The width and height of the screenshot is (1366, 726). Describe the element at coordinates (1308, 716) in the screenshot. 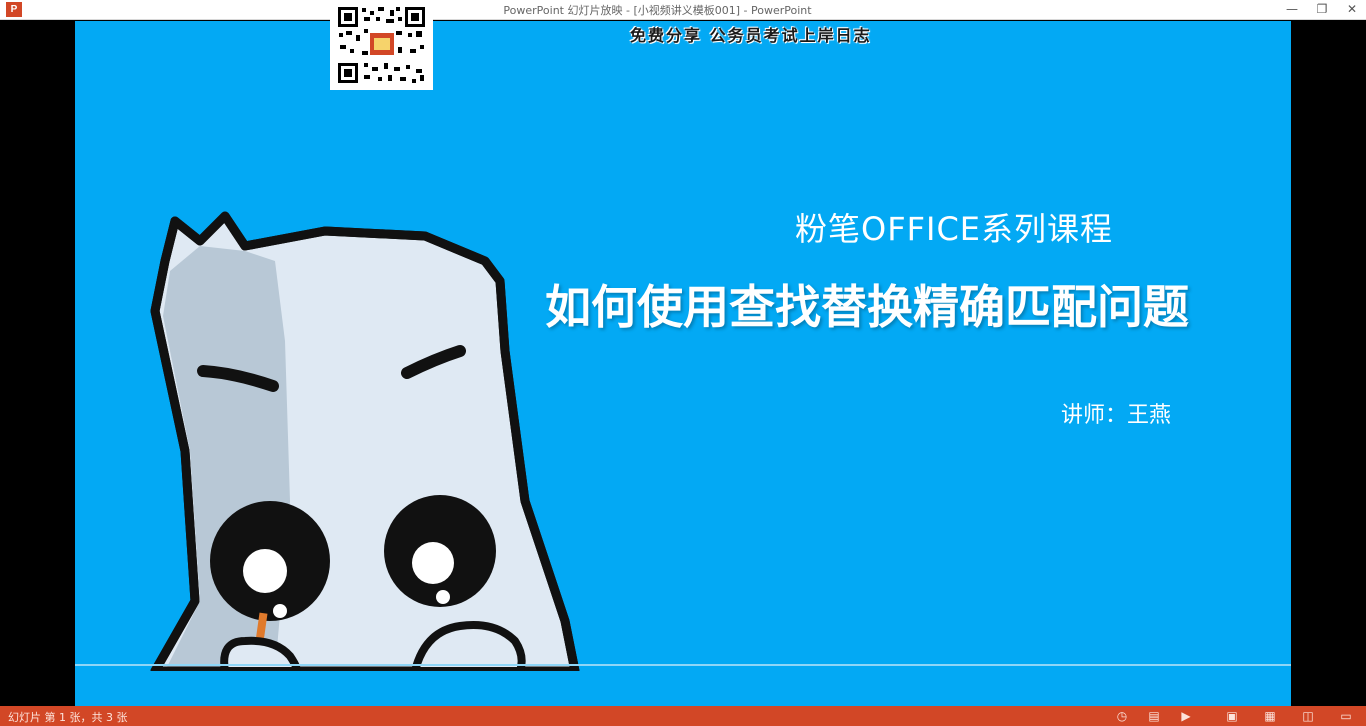

I see `reading-view-icon: ◫` at that location.